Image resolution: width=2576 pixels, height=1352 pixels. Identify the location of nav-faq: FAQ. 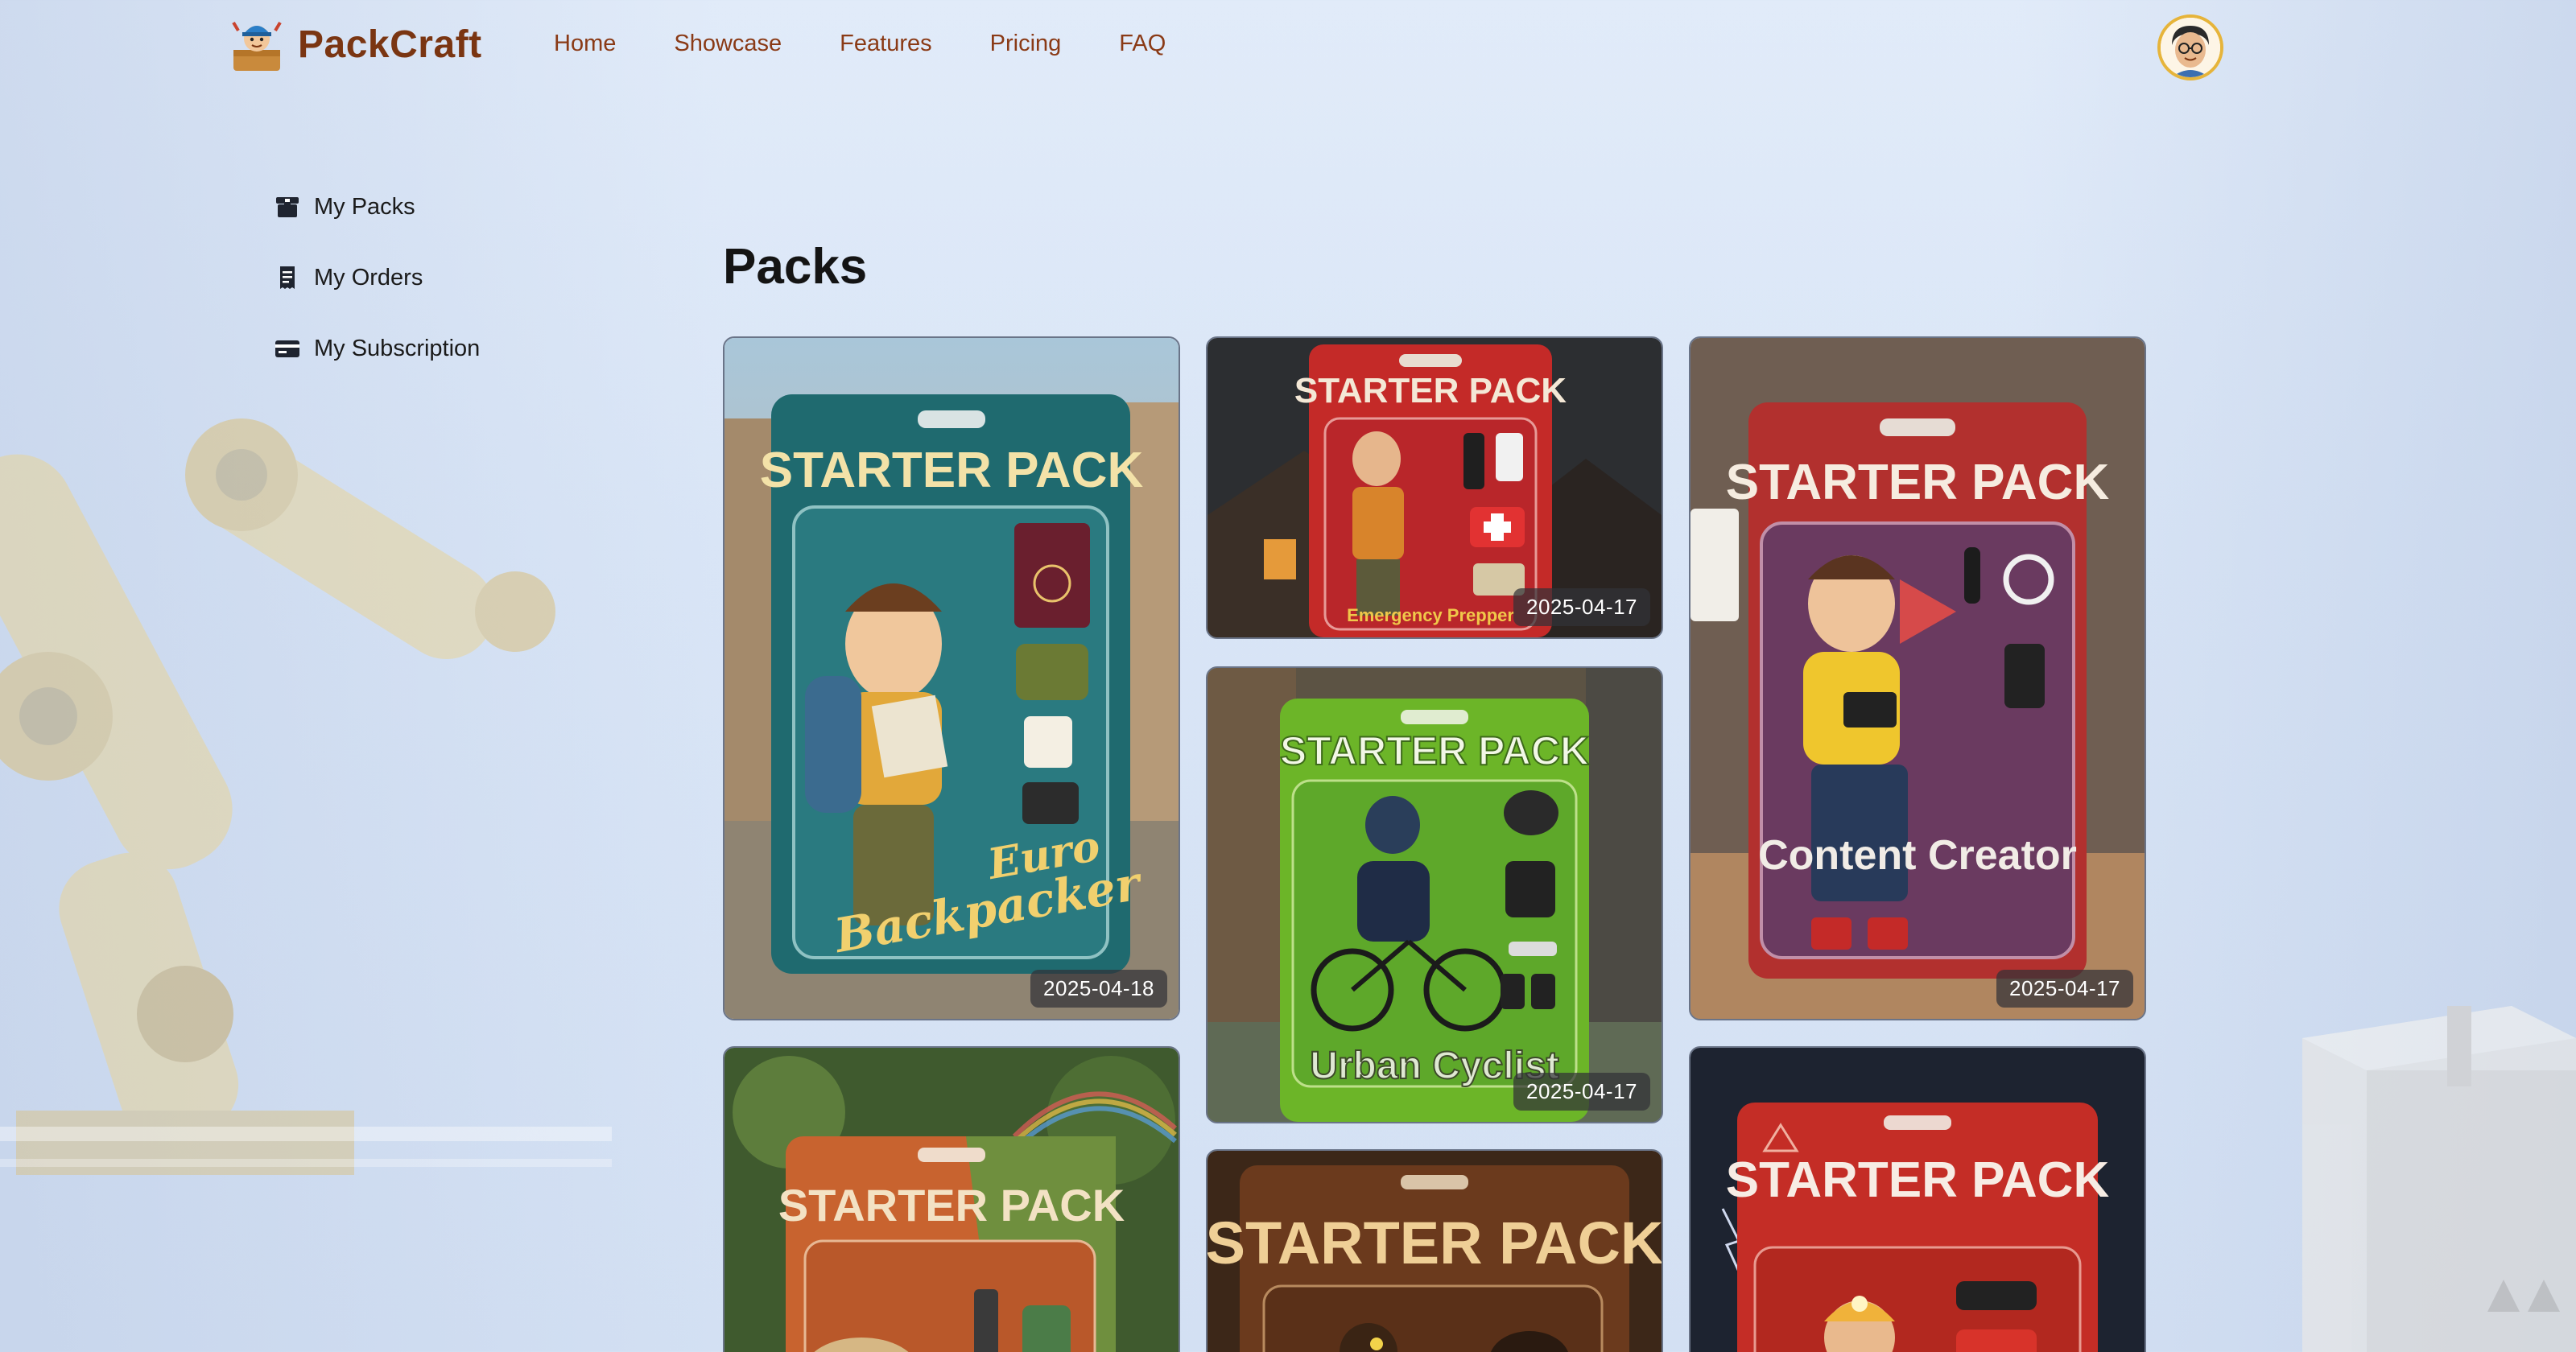
(1142, 44).